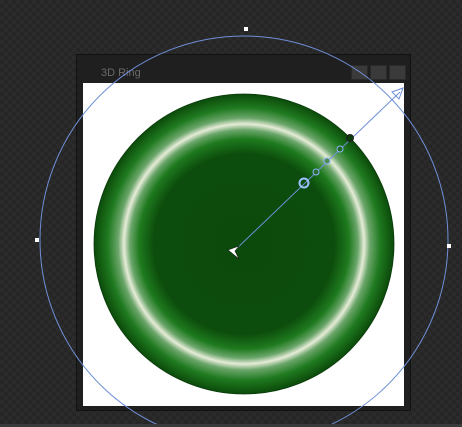 Image resolution: width=462 pixels, height=427 pixels. I want to click on panel-controls, so click(378, 72).